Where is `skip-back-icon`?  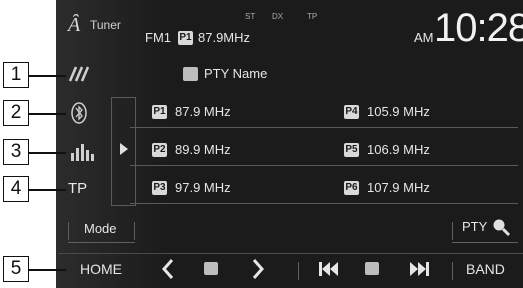 skip-back-icon is located at coordinates (329, 269).